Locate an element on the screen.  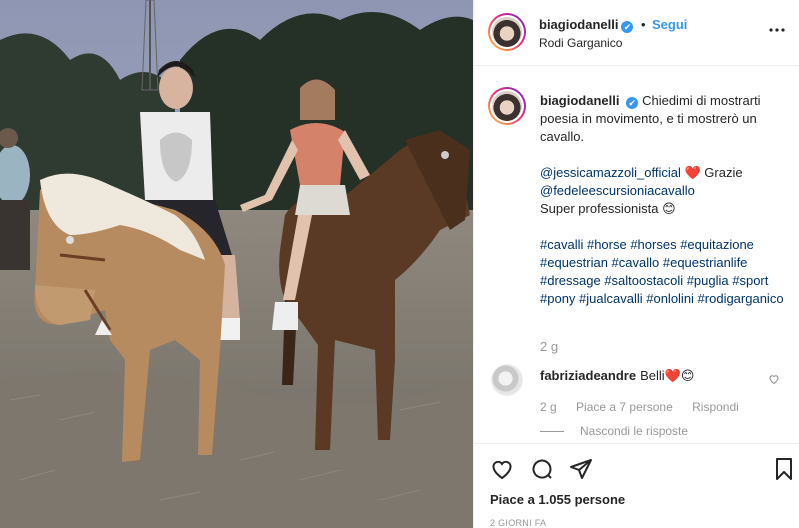
hide-replies-button: Nascondi le risposte is located at coordinates (614, 431).